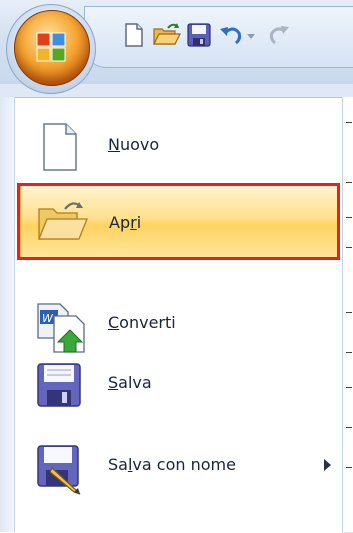 The height and width of the screenshot is (533, 353). I want to click on annotation-highlight, so click(178, 221).